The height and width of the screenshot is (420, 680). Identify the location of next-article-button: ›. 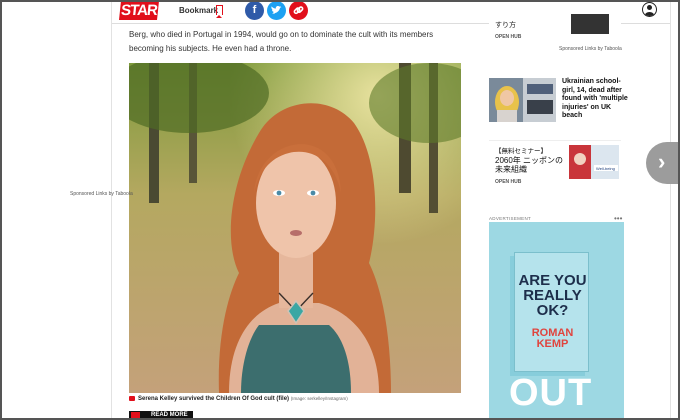
(663, 163).